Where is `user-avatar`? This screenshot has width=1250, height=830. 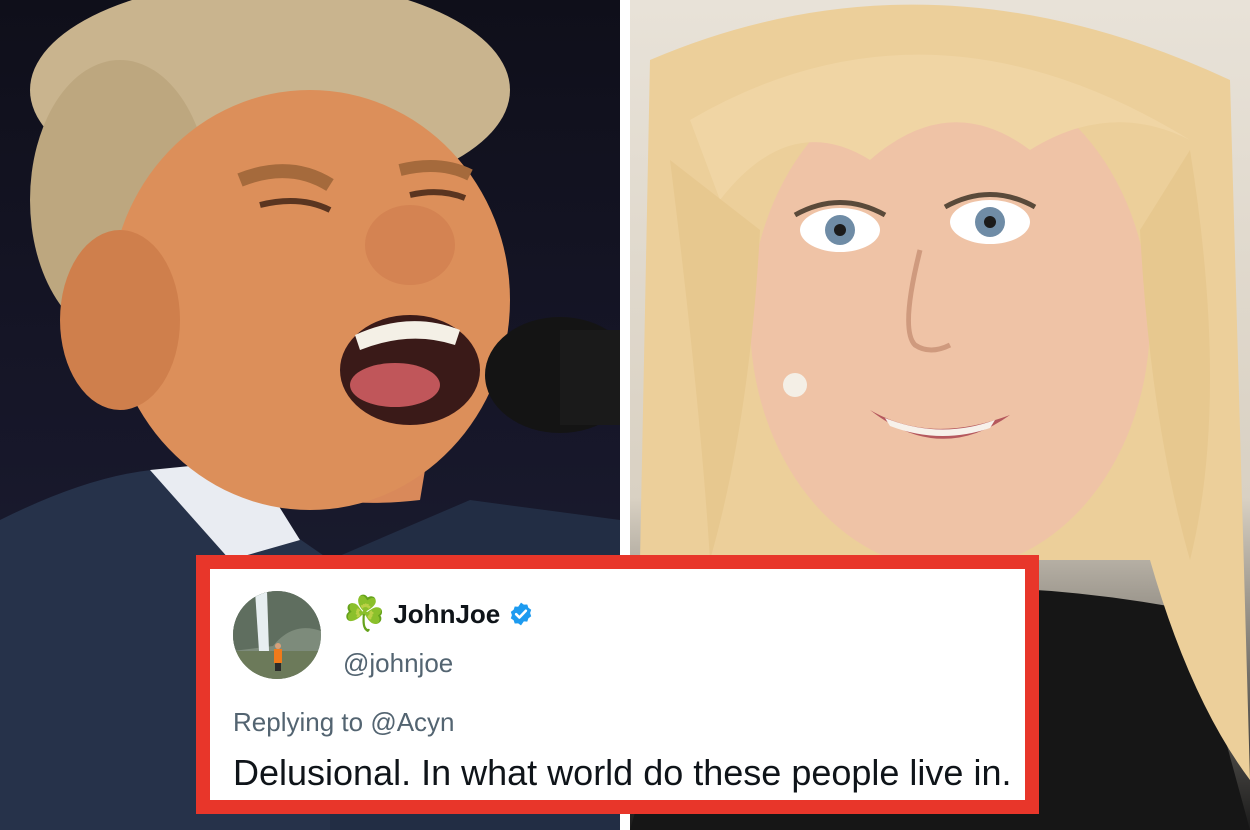 user-avatar is located at coordinates (277, 635).